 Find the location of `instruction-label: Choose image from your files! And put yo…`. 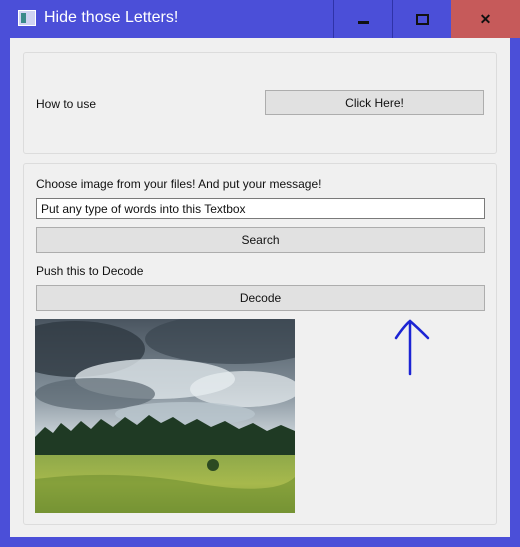

instruction-label: Choose image from your files! And put yo… is located at coordinates (179, 184).